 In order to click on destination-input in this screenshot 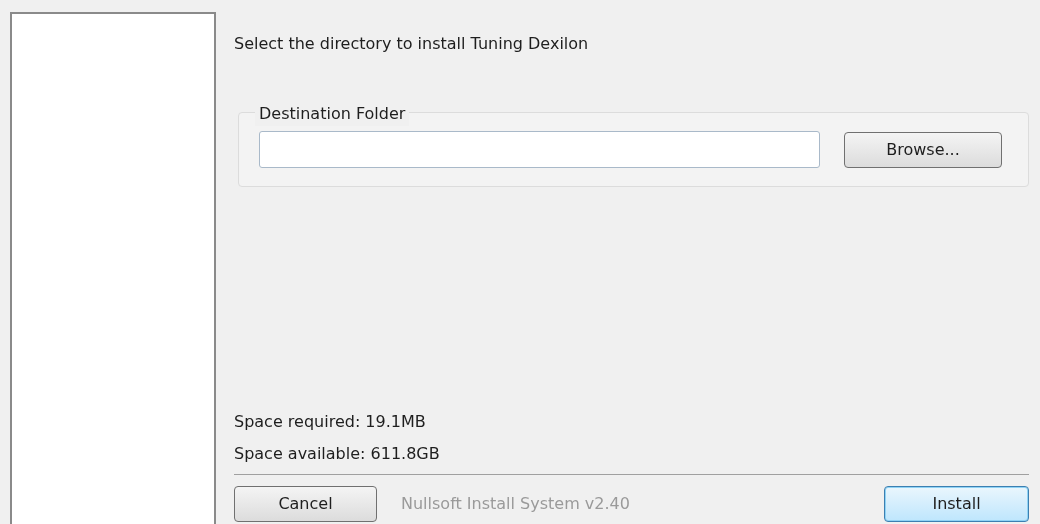, I will do `click(539, 149)`.